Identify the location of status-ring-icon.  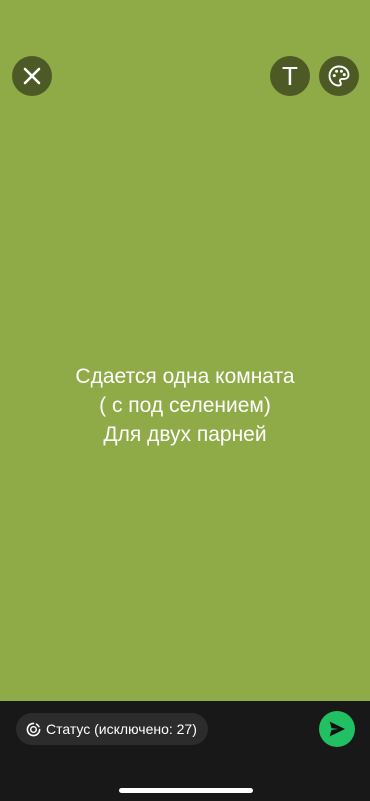
(33, 729).